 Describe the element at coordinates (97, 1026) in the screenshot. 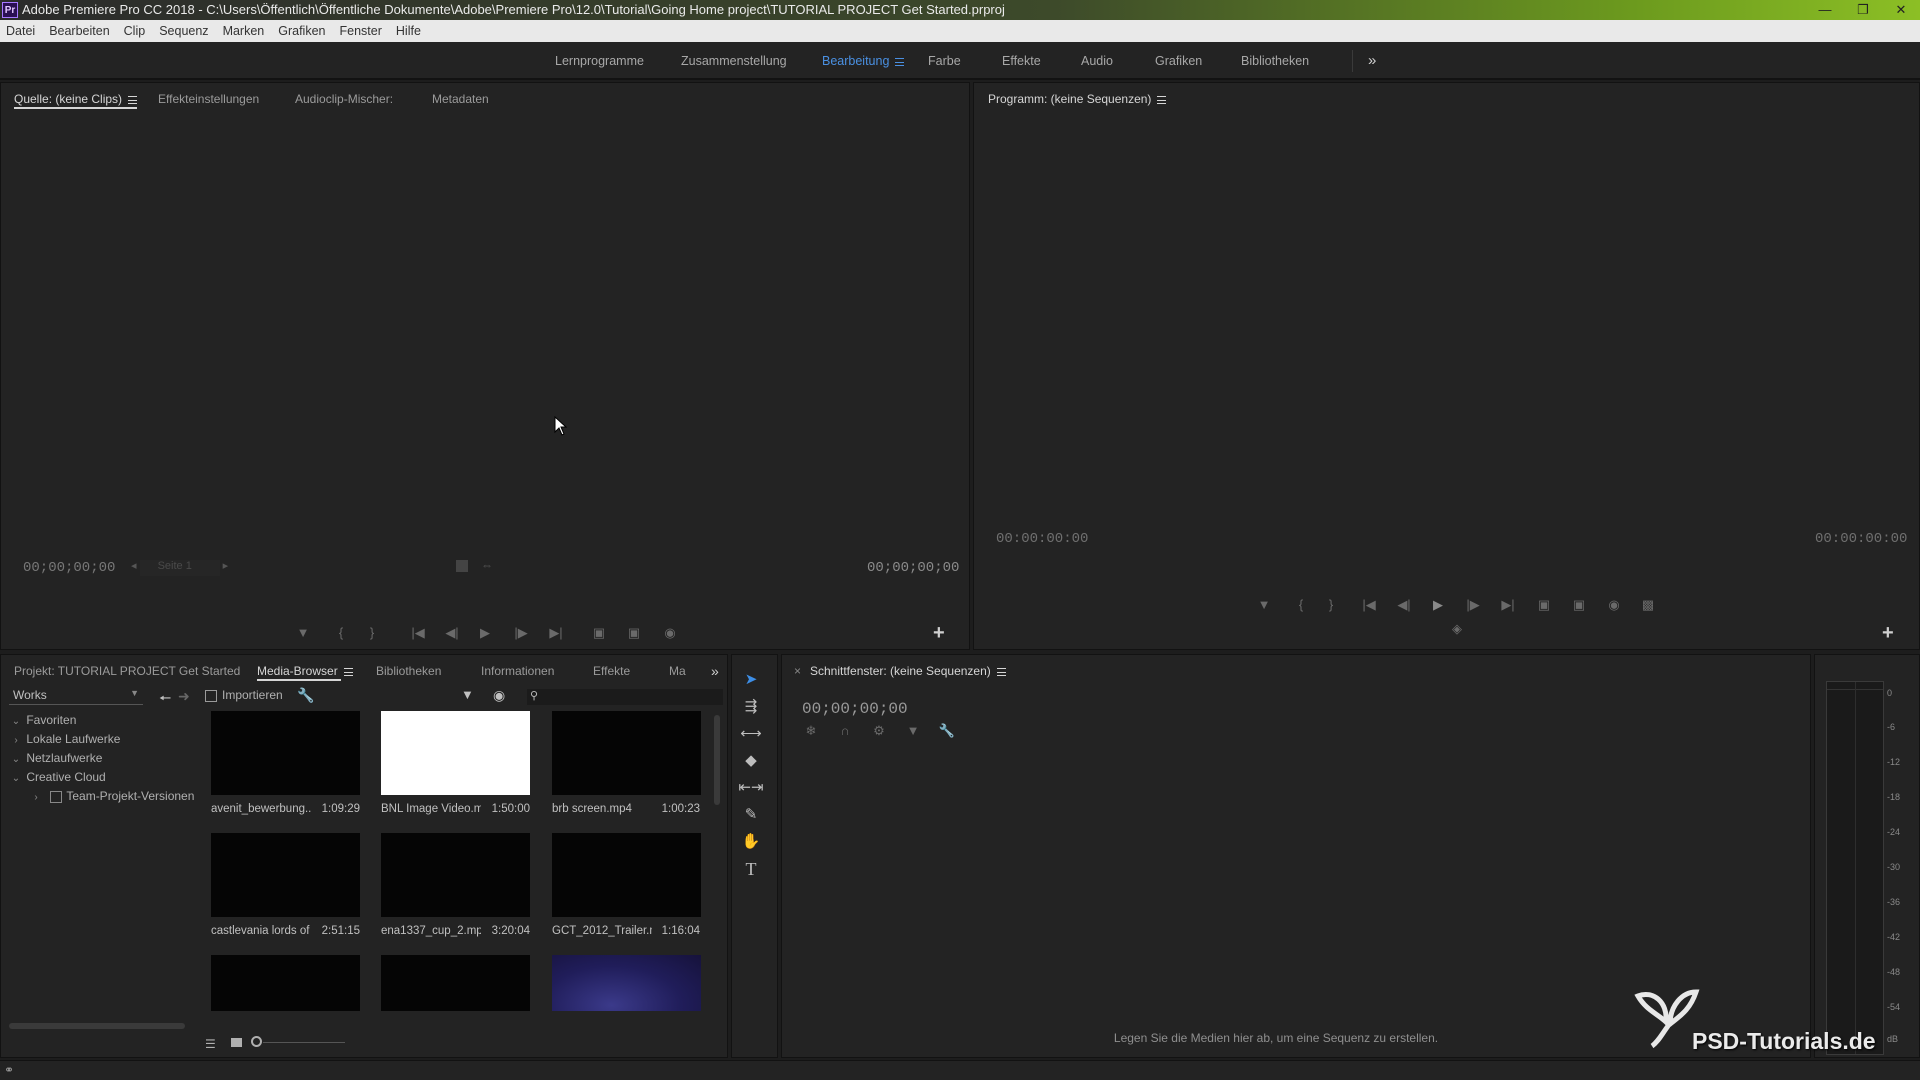

I see `tree-horizontal-scrollbar` at that location.